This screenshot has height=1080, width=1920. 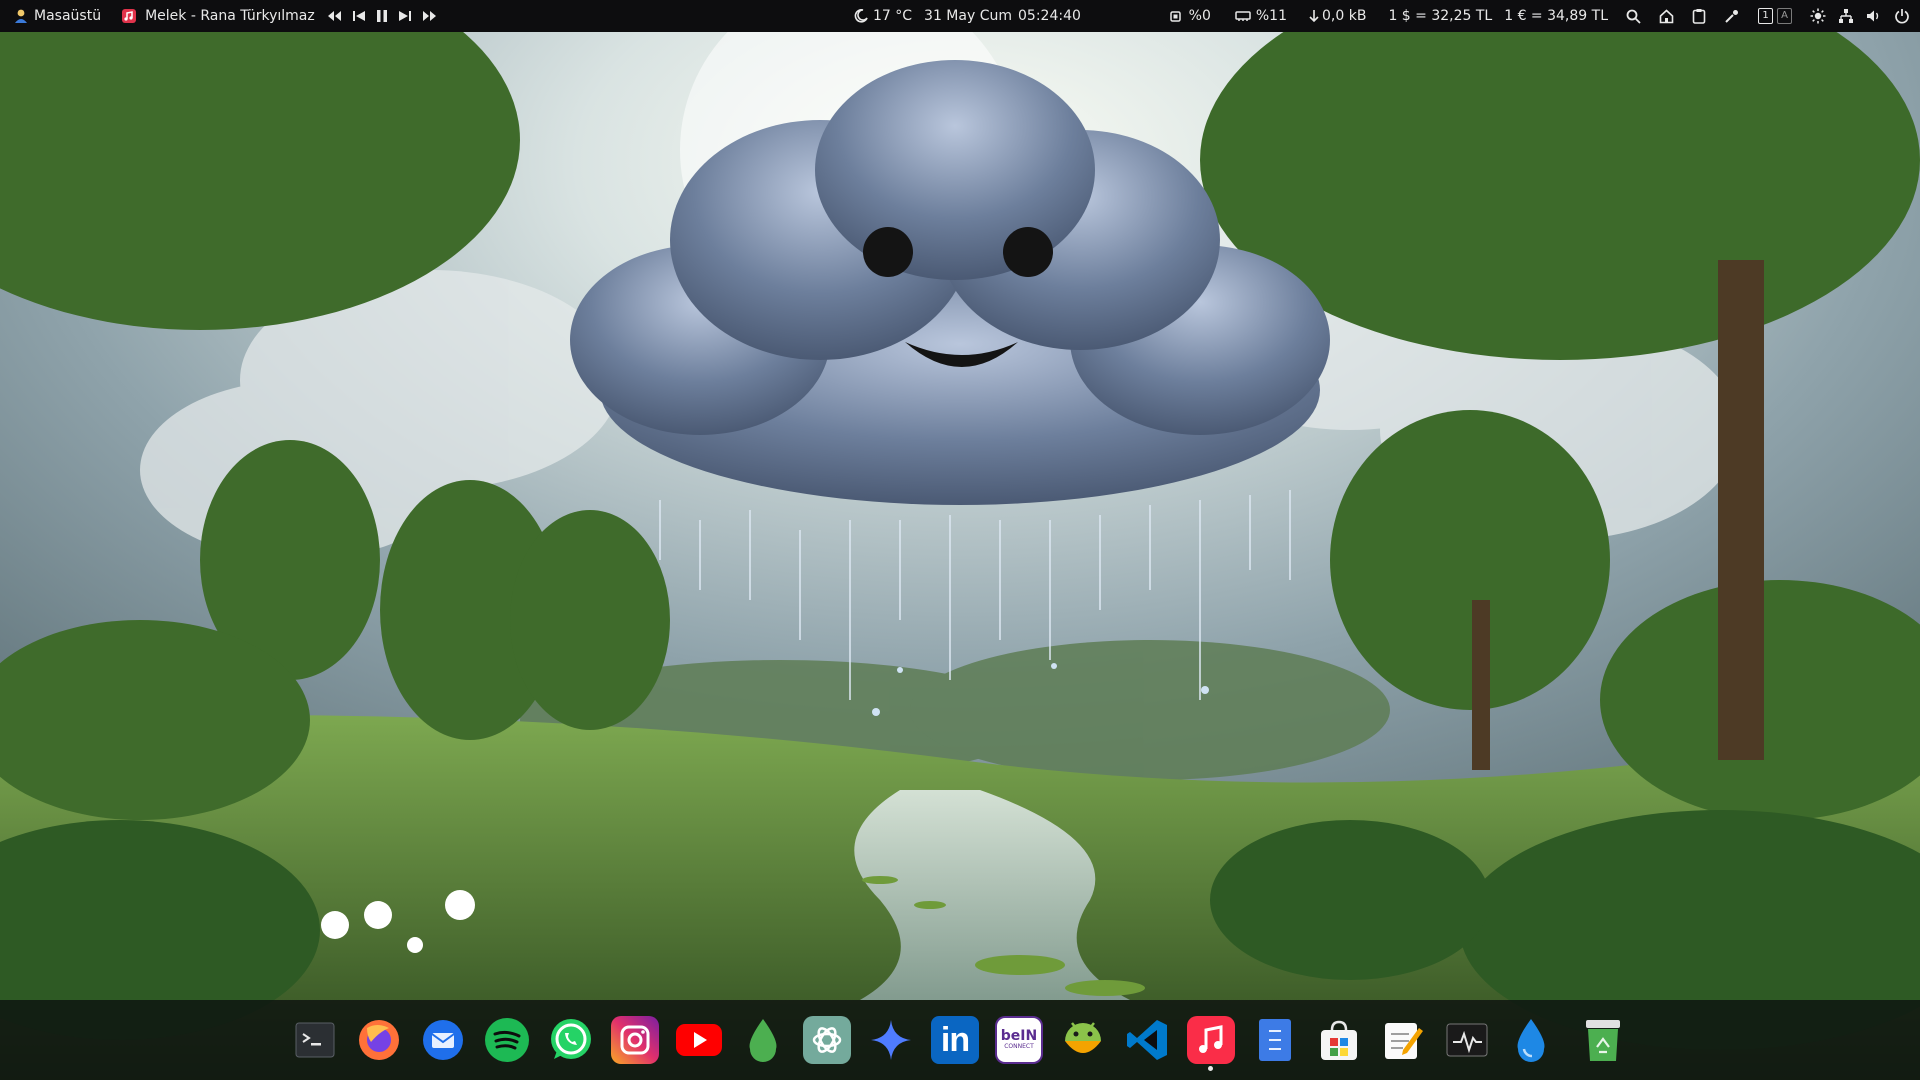 I want to click on dock-app-firefox, so click(x=379, y=1040).